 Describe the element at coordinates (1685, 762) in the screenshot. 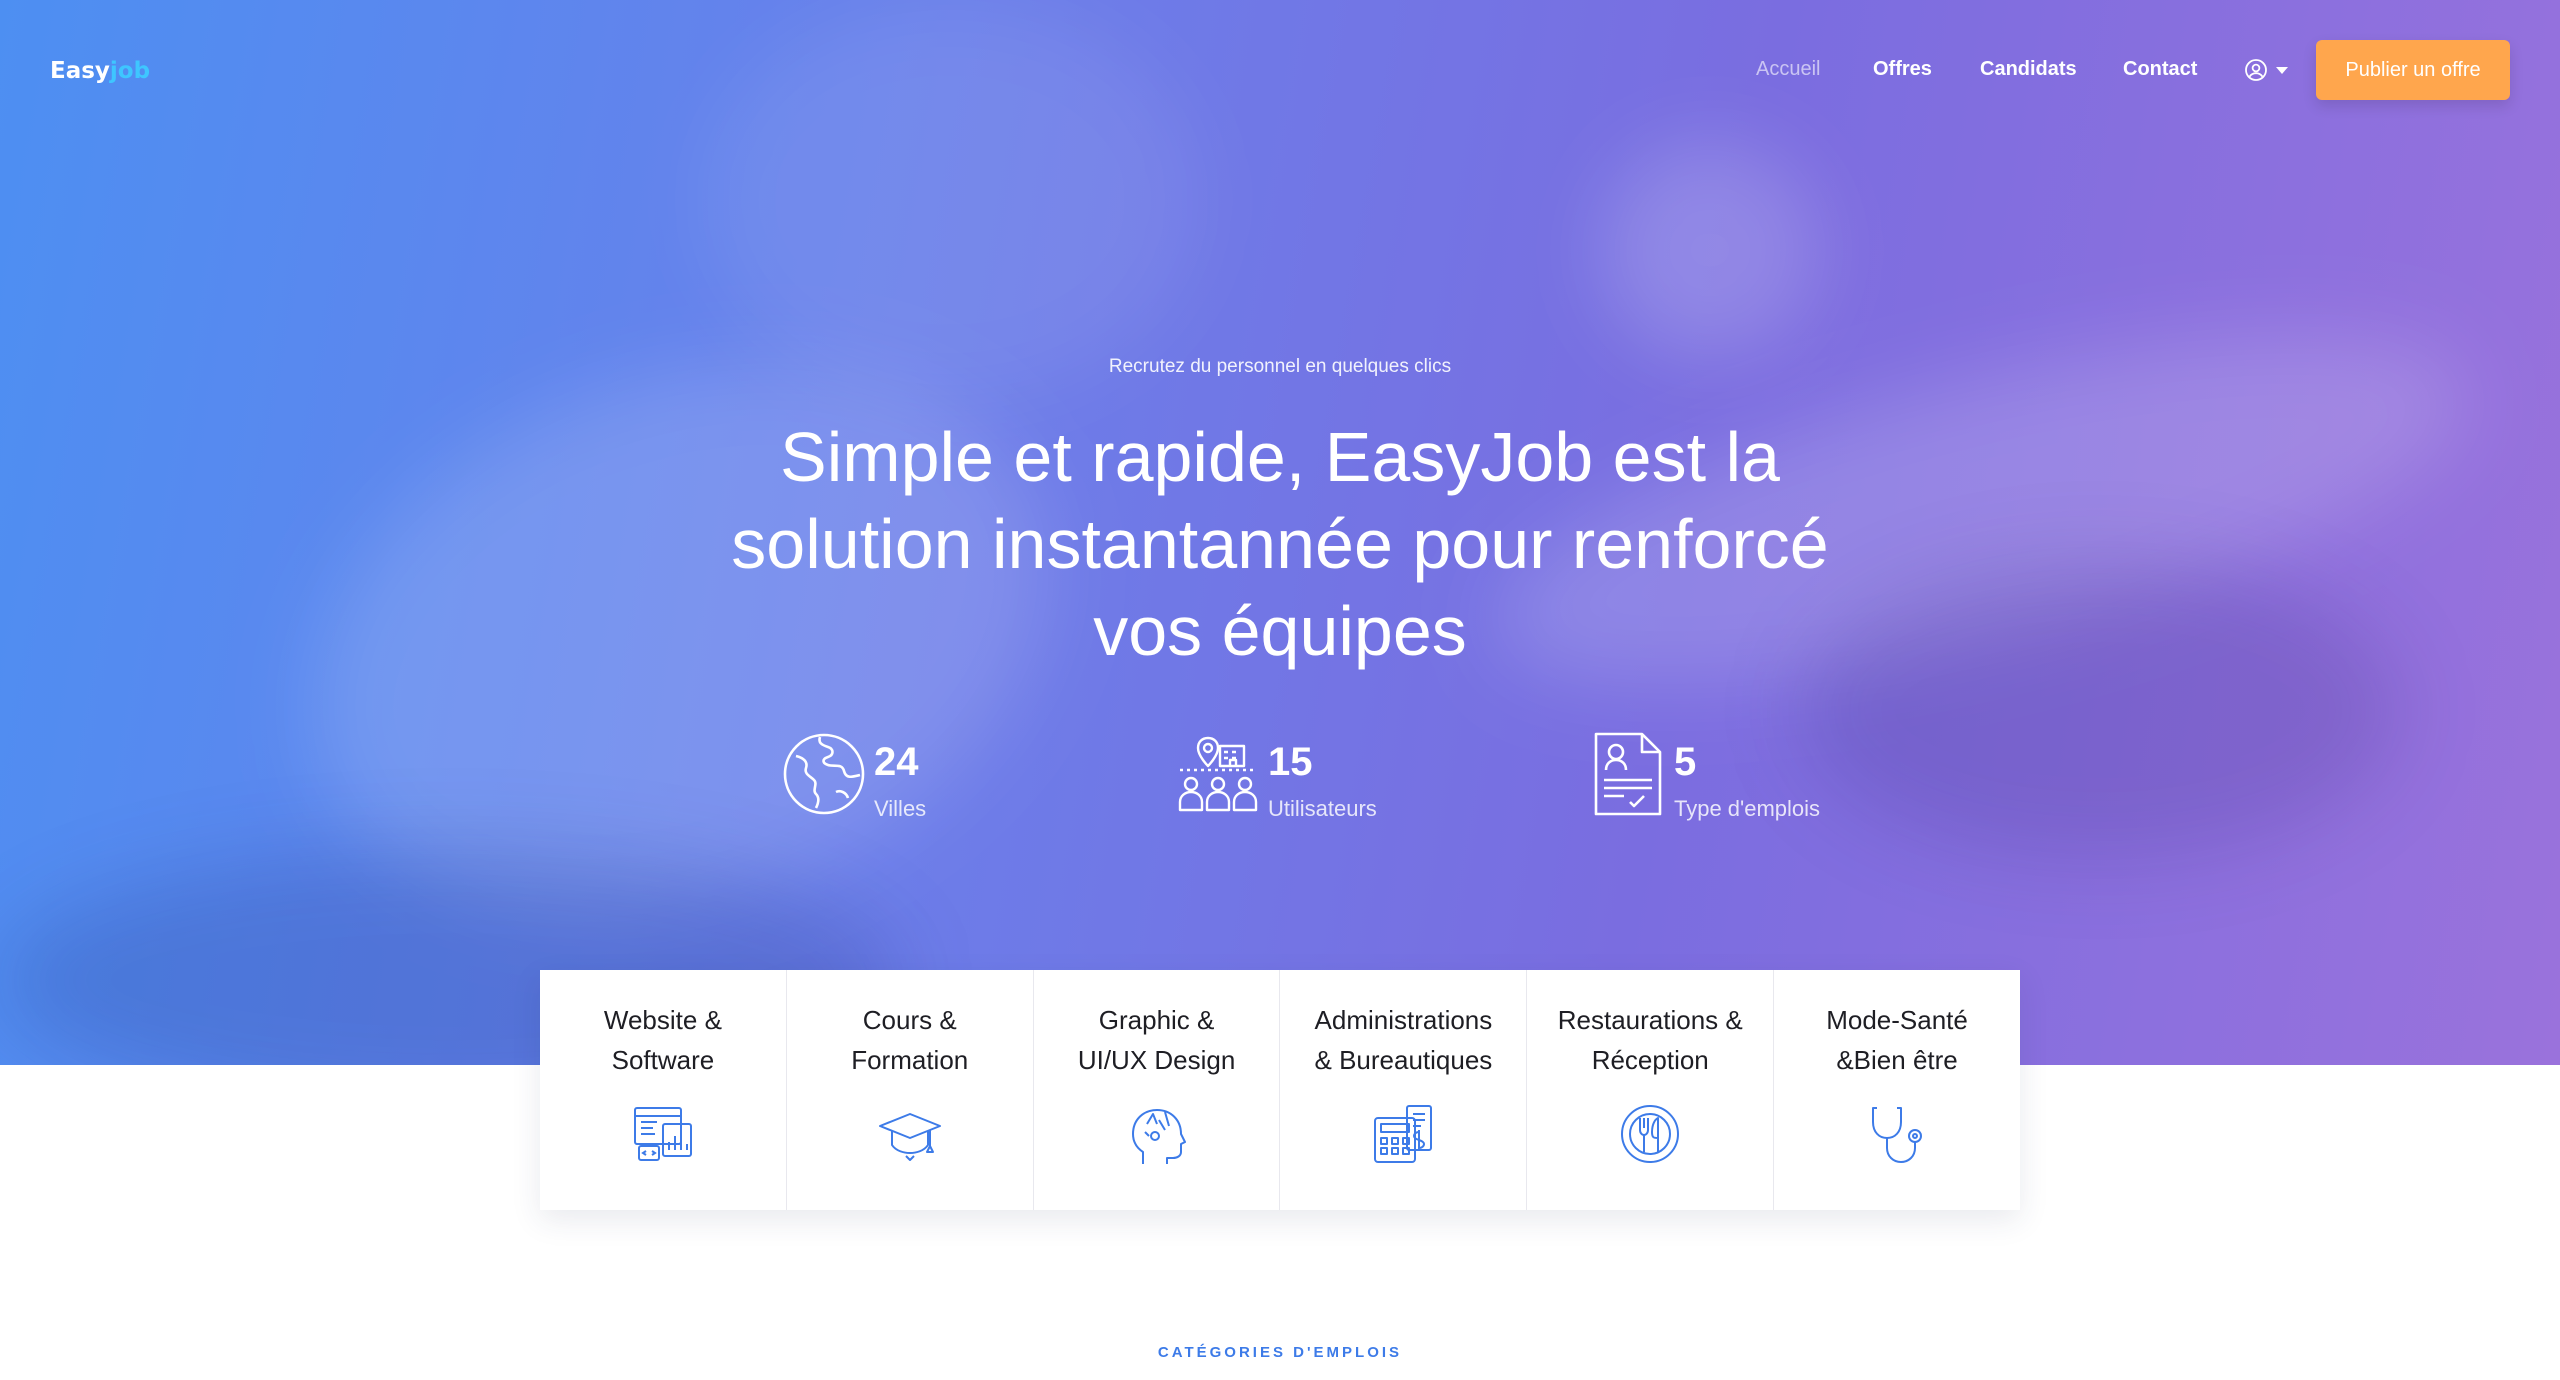

I see `stat-value: 5` at that location.